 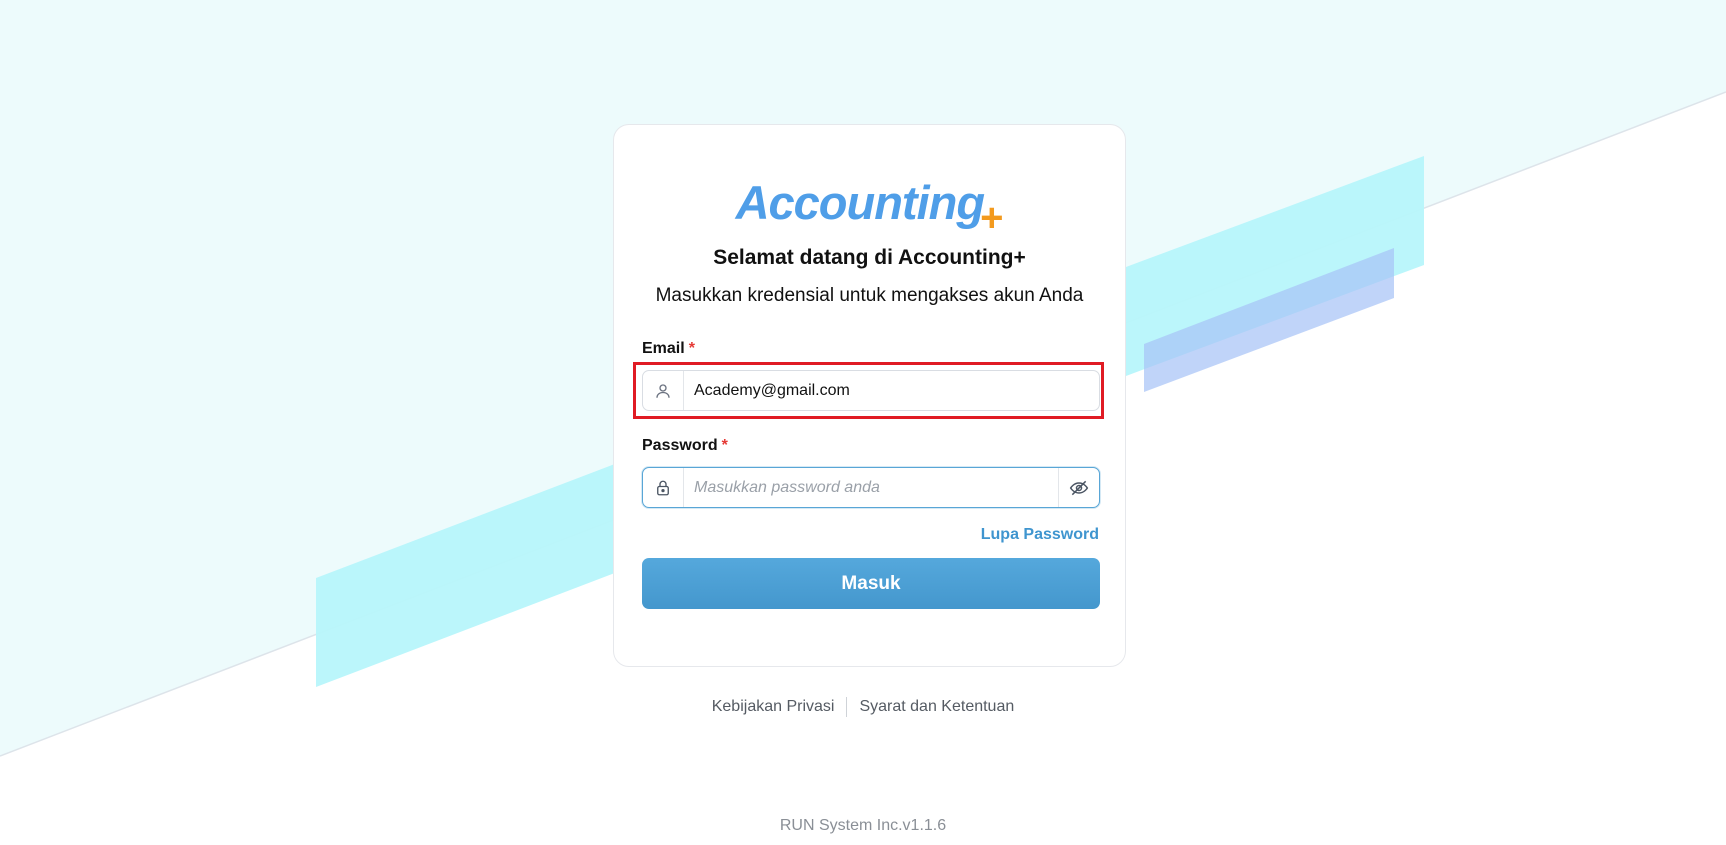 I want to click on lock-icon, so click(x=663, y=487).